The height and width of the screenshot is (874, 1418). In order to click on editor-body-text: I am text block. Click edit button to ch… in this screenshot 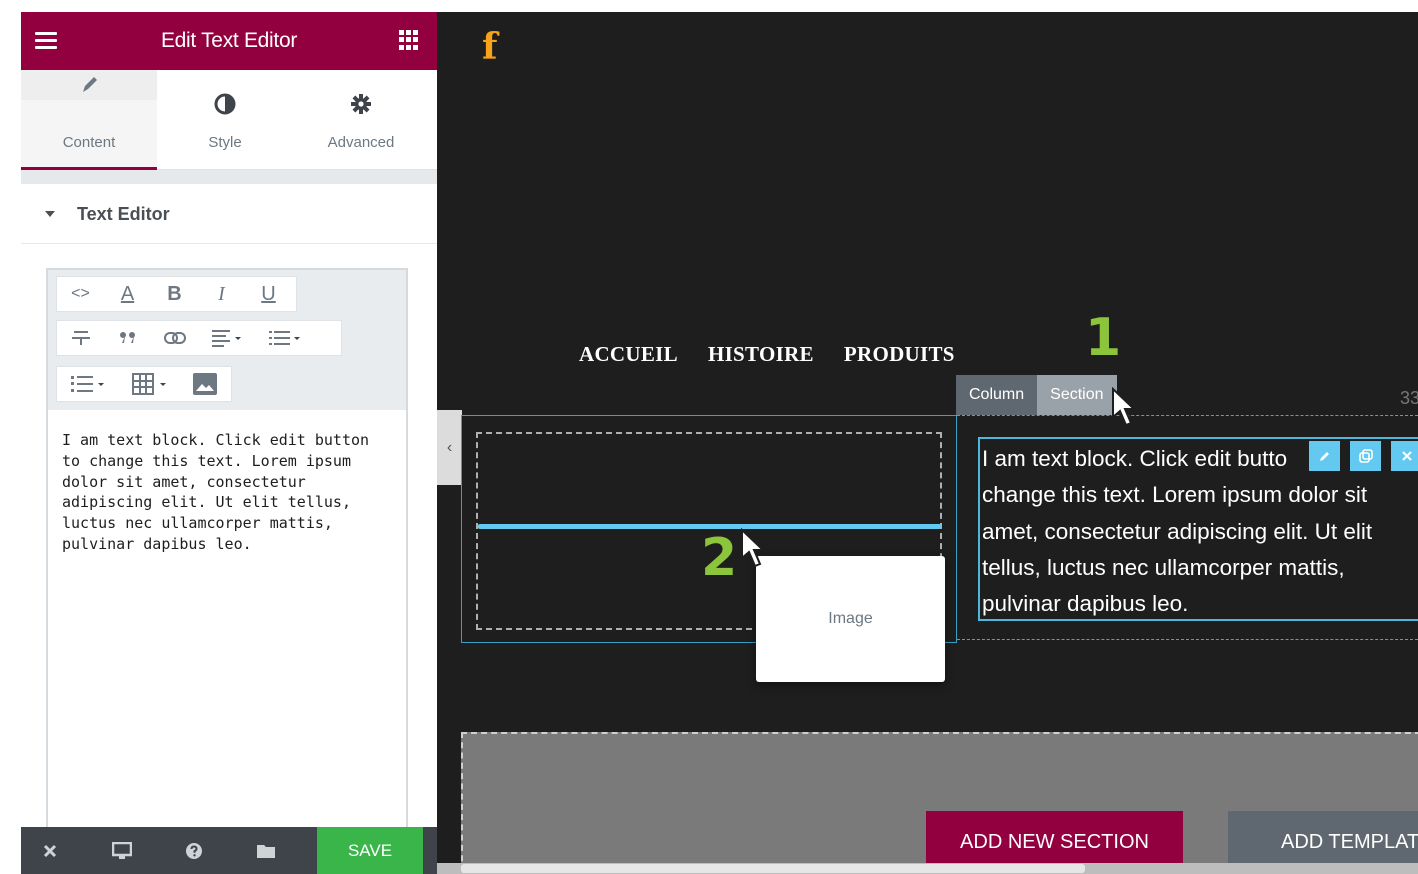, I will do `click(229, 492)`.